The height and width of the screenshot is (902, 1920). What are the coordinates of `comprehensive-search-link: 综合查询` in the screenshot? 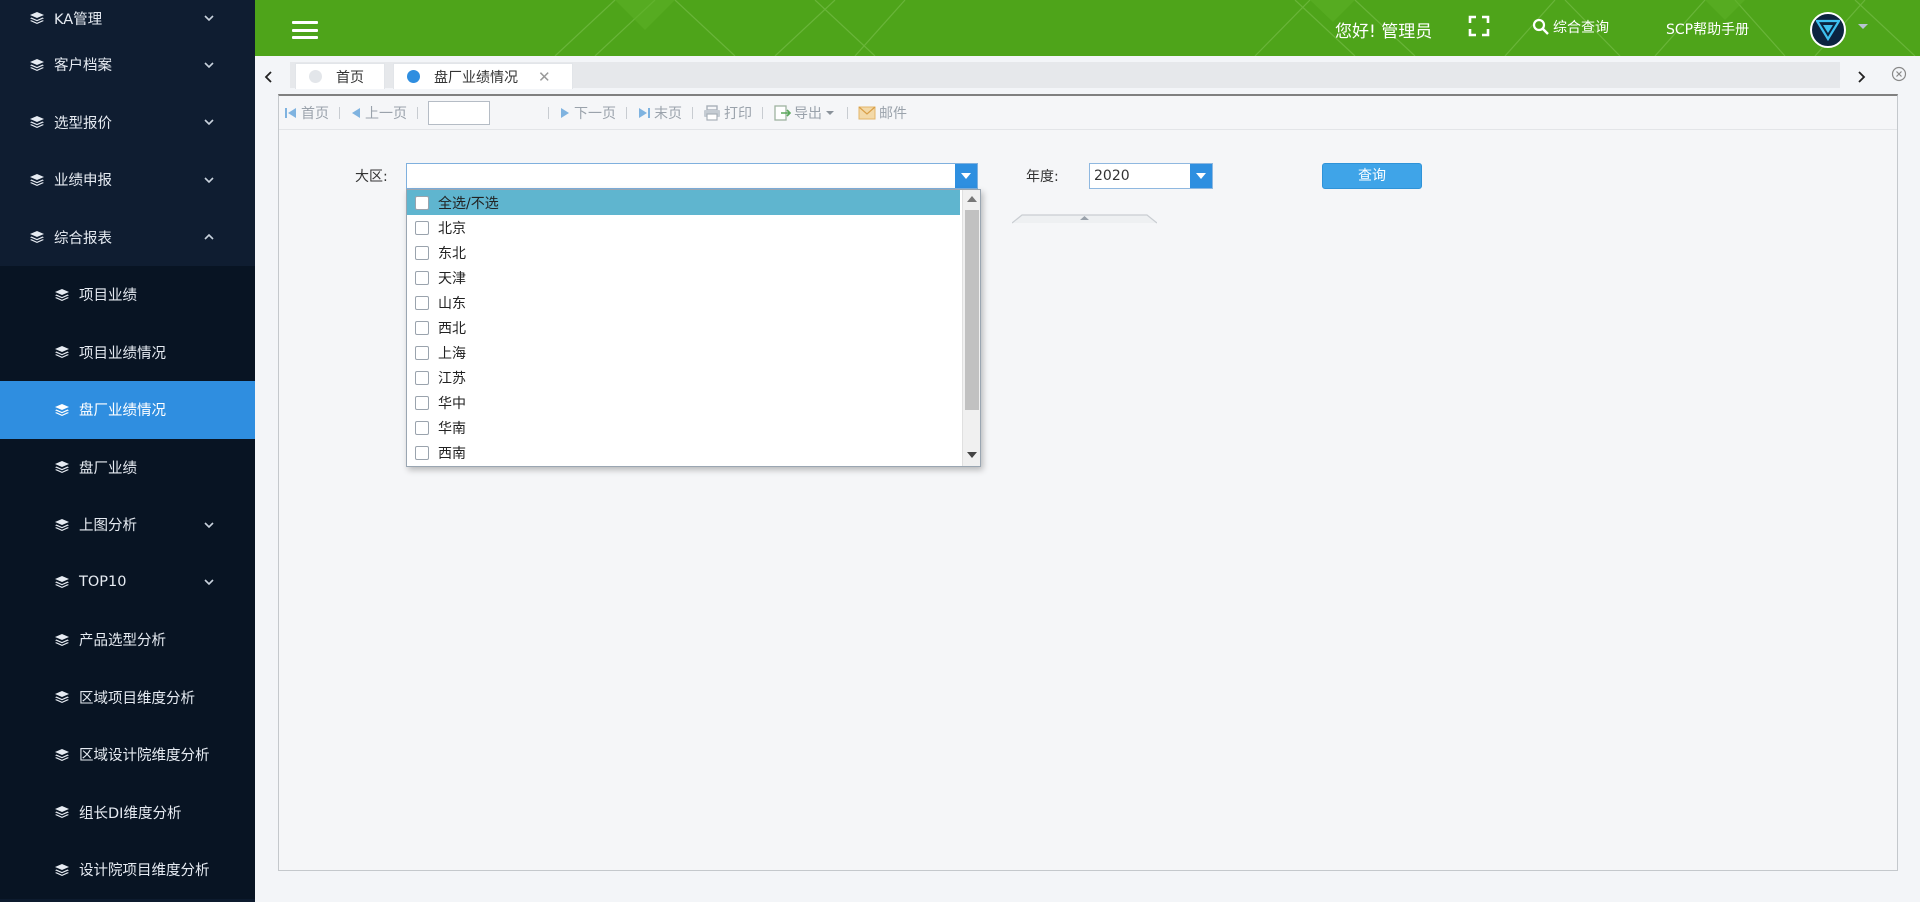 It's located at (1570, 27).